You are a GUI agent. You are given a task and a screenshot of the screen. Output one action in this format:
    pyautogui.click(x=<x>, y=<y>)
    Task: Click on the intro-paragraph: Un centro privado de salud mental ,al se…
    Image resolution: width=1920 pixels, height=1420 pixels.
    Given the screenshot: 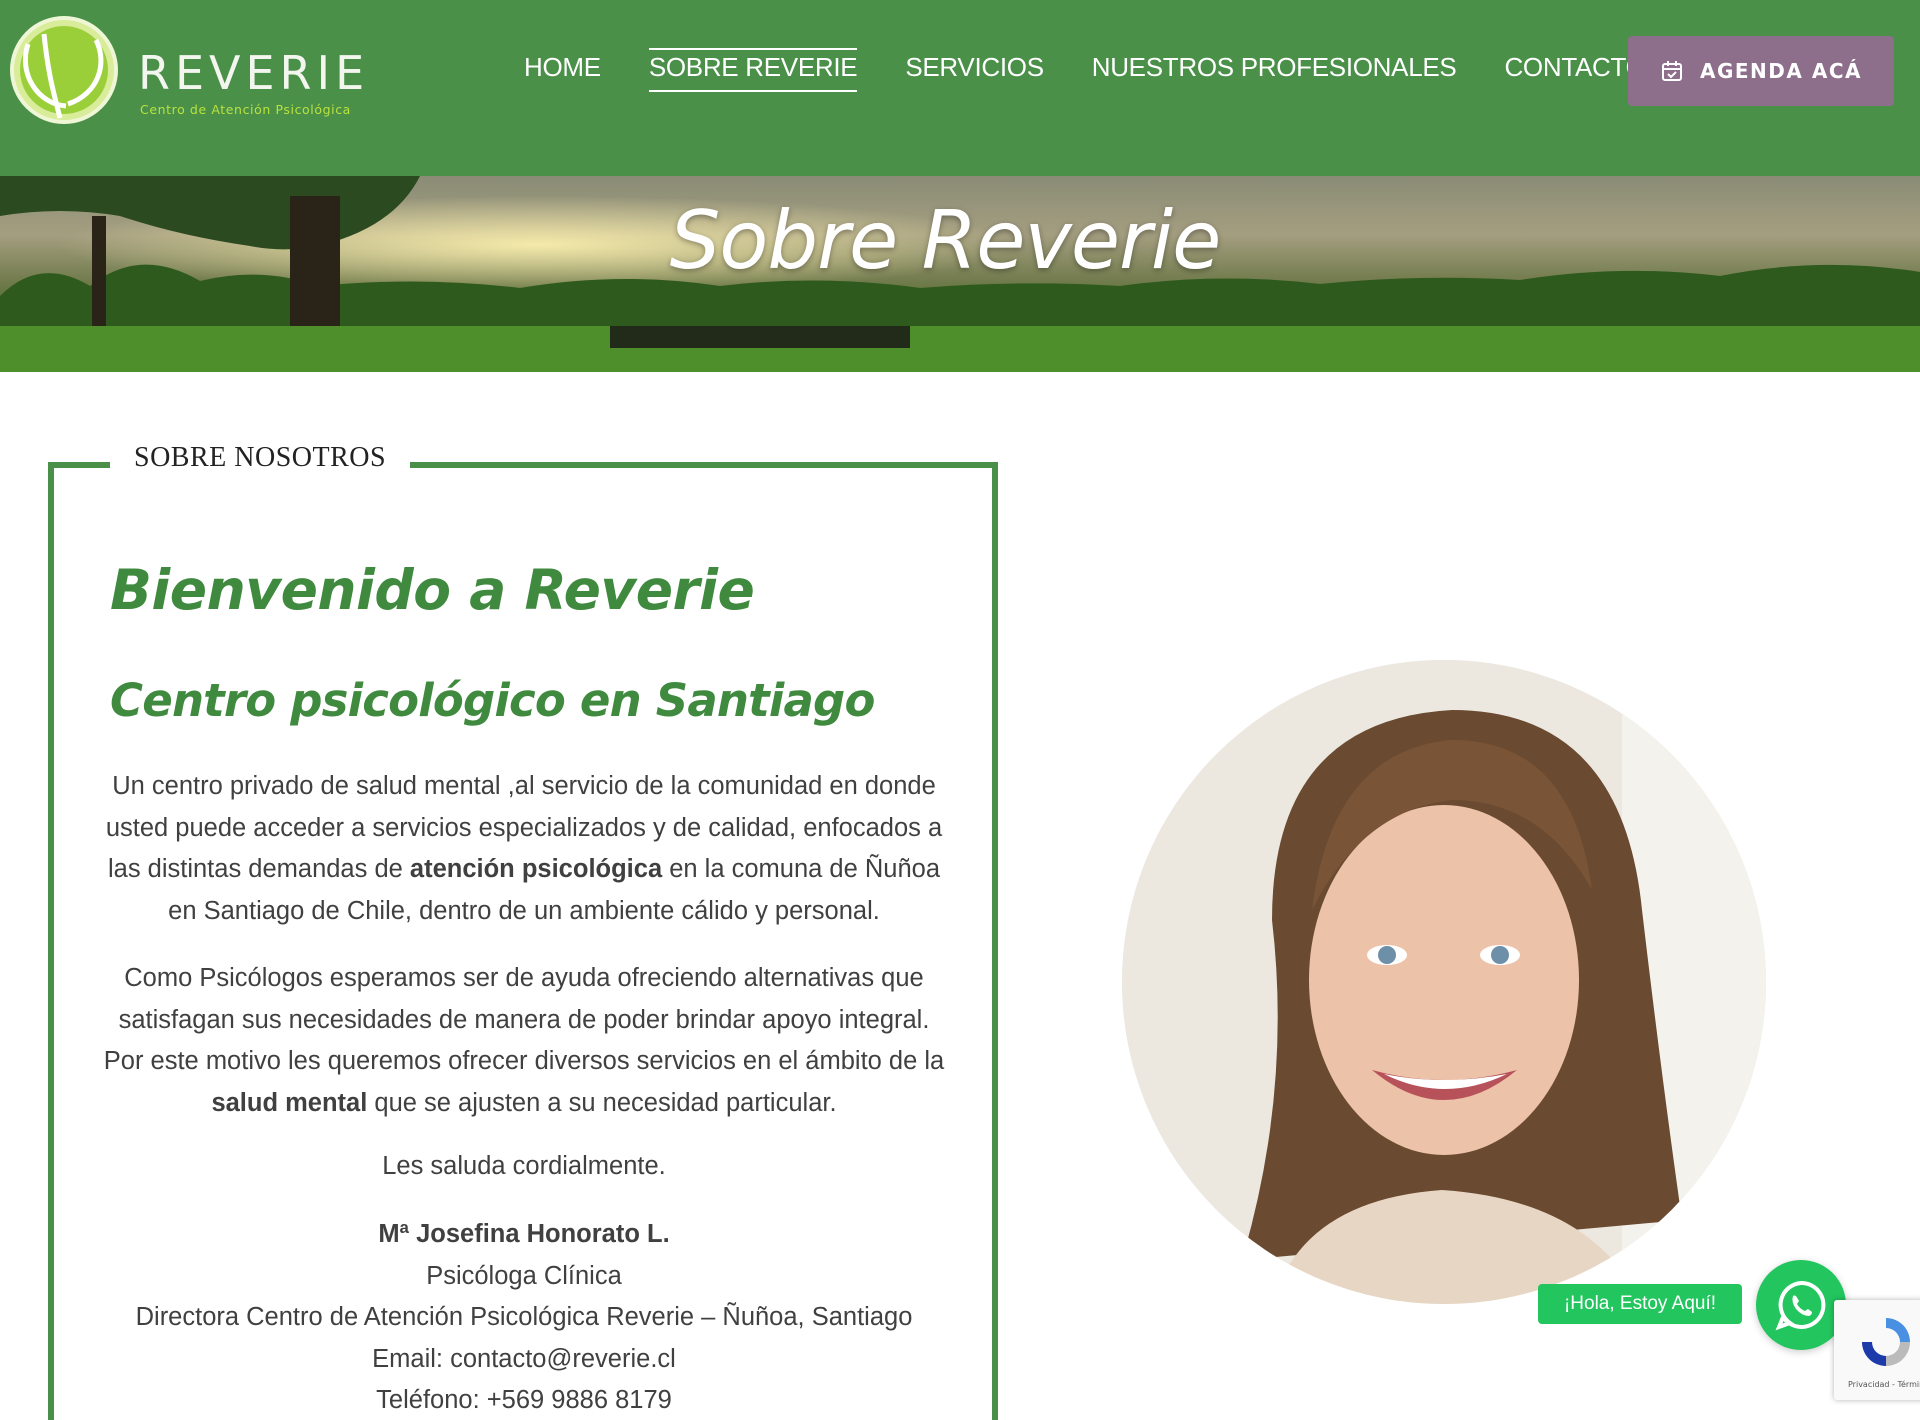 What is the action you would take?
    pyautogui.click(x=524, y=849)
    